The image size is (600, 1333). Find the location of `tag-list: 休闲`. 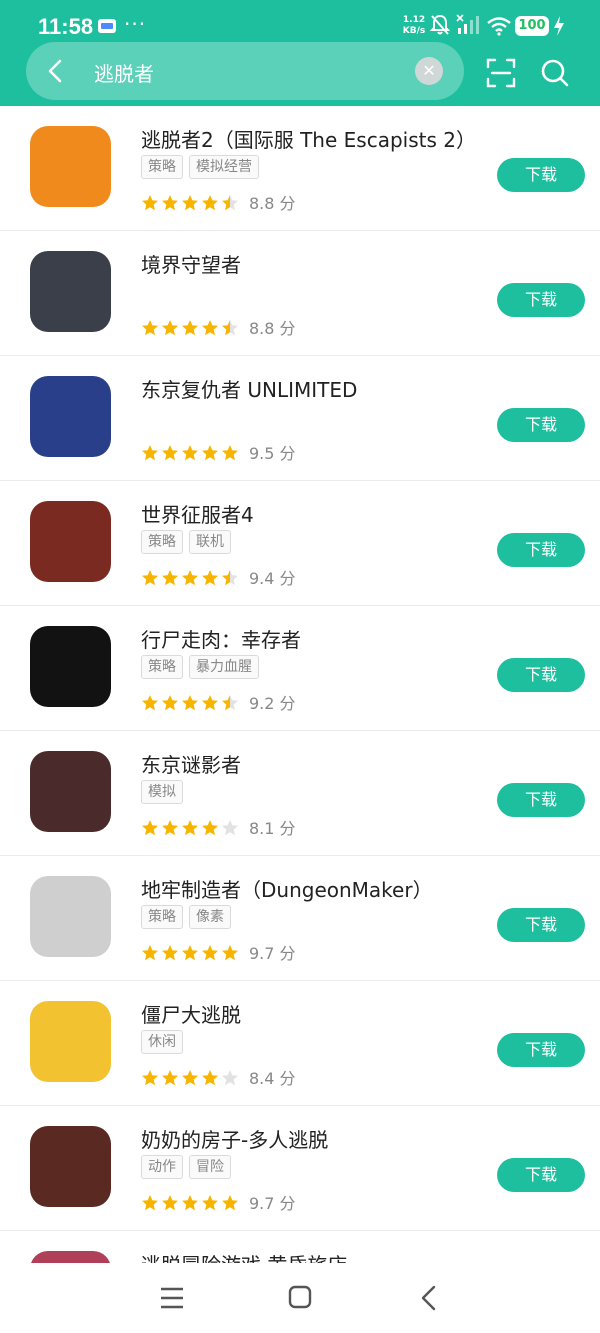

tag-list: 休闲 is located at coordinates (165, 1042).